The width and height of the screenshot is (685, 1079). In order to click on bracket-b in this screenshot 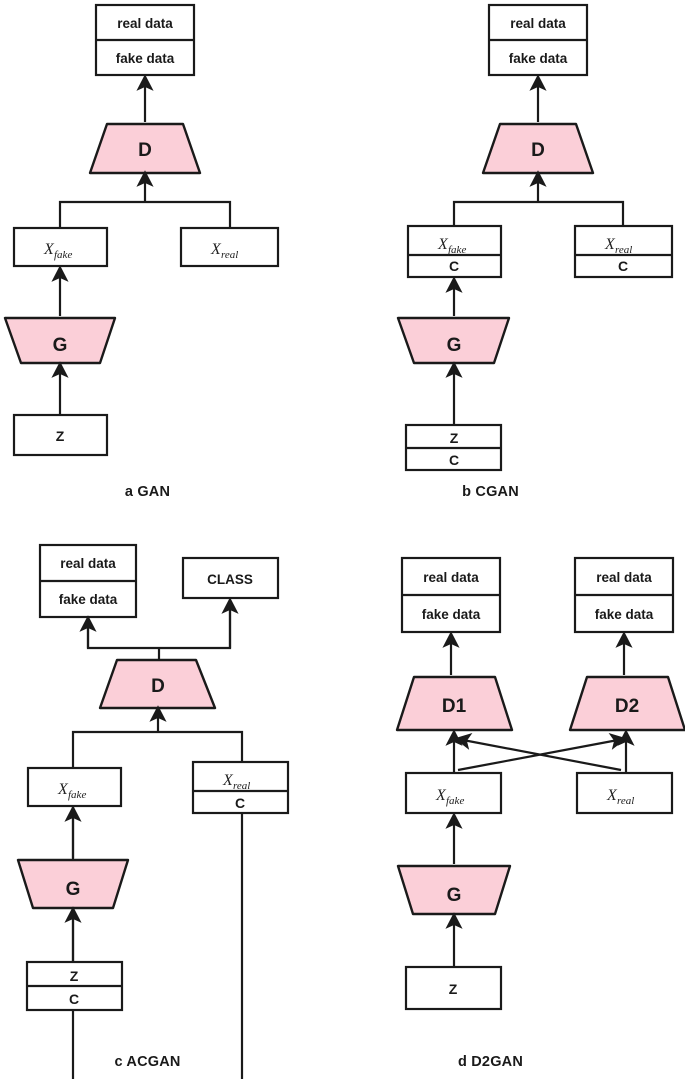, I will do `click(538, 213)`.